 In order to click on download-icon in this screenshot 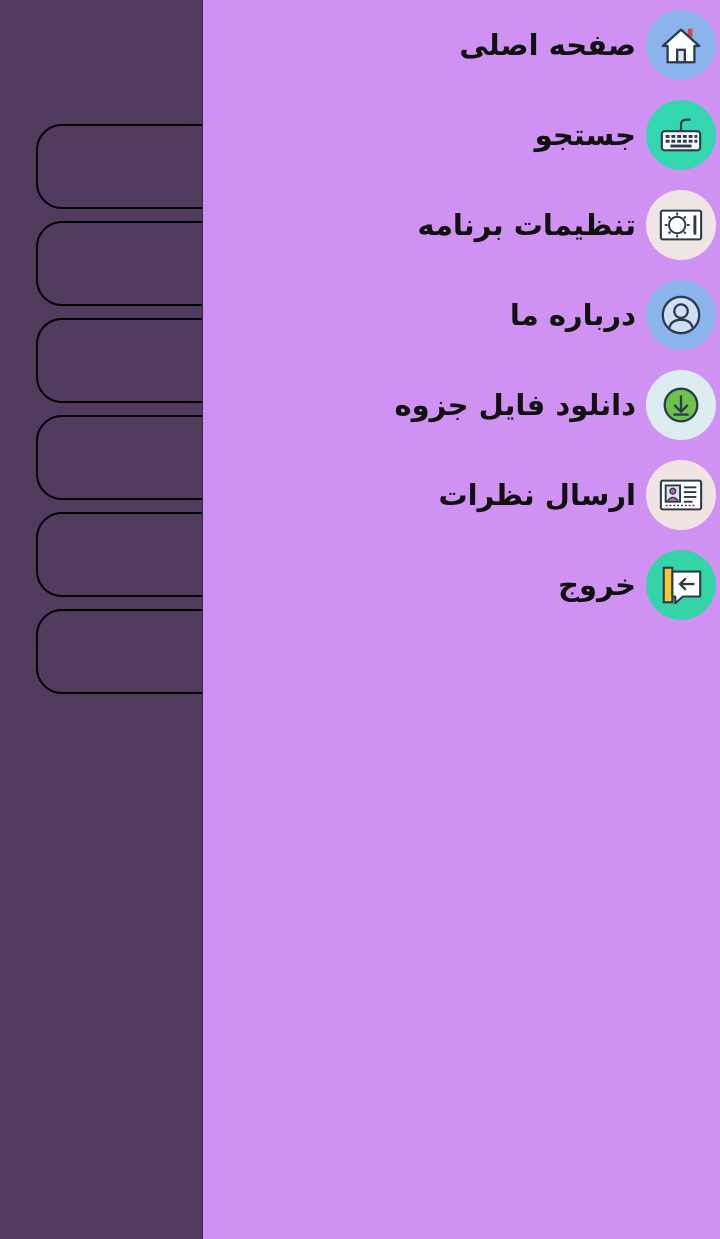, I will do `click(681, 405)`.